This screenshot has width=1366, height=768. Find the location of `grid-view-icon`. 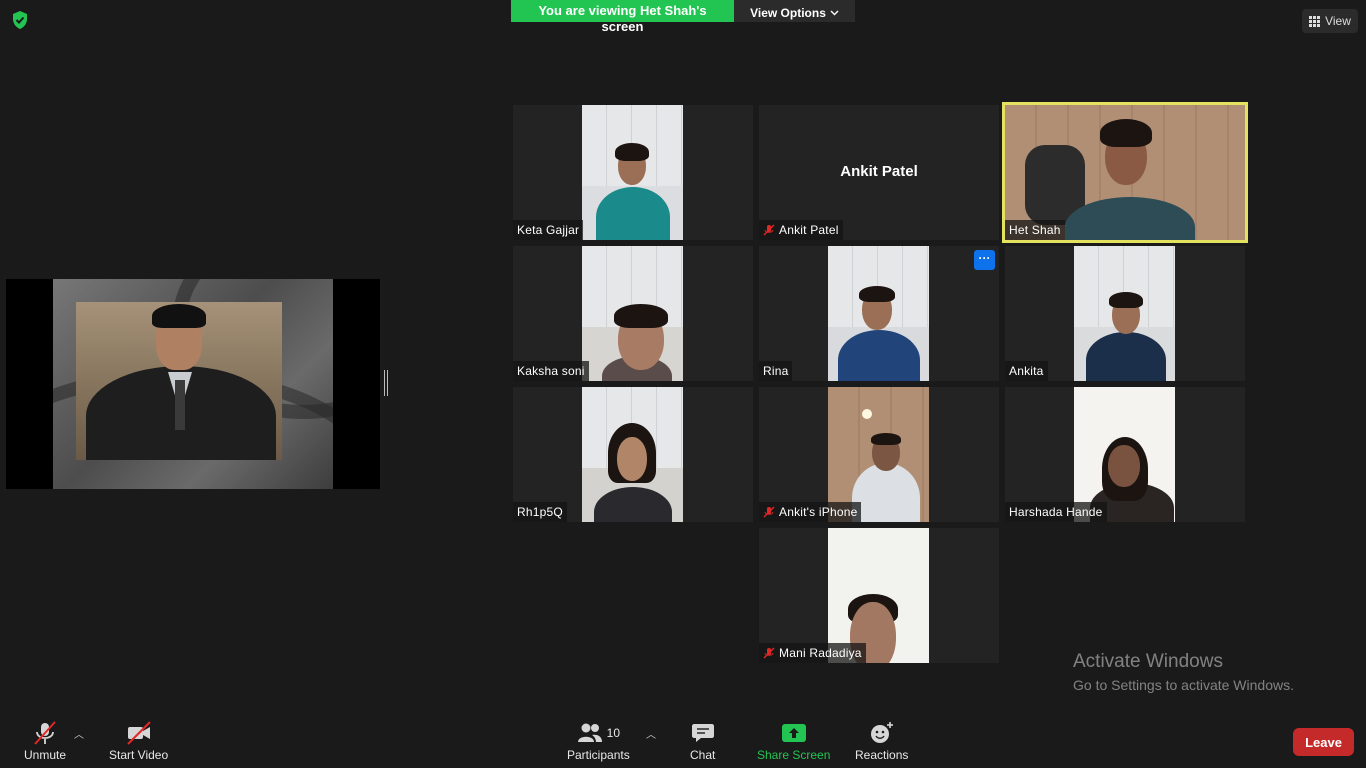

grid-view-icon is located at coordinates (1315, 21).